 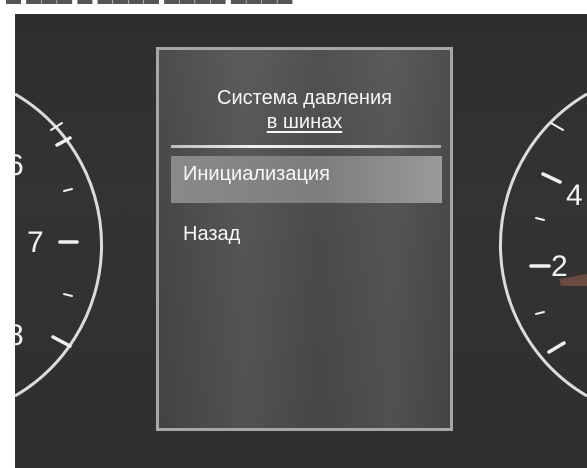 What do you see at coordinates (212, 234) in the screenshot?
I see `menu-item-back-label: Назад` at bounding box center [212, 234].